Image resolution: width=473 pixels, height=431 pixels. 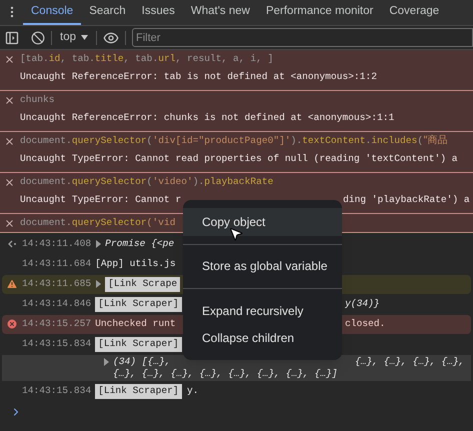 What do you see at coordinates (262, 311) in the screenshot?
I see `menu-item: Expand recursively` at bounding box center [262, 311].